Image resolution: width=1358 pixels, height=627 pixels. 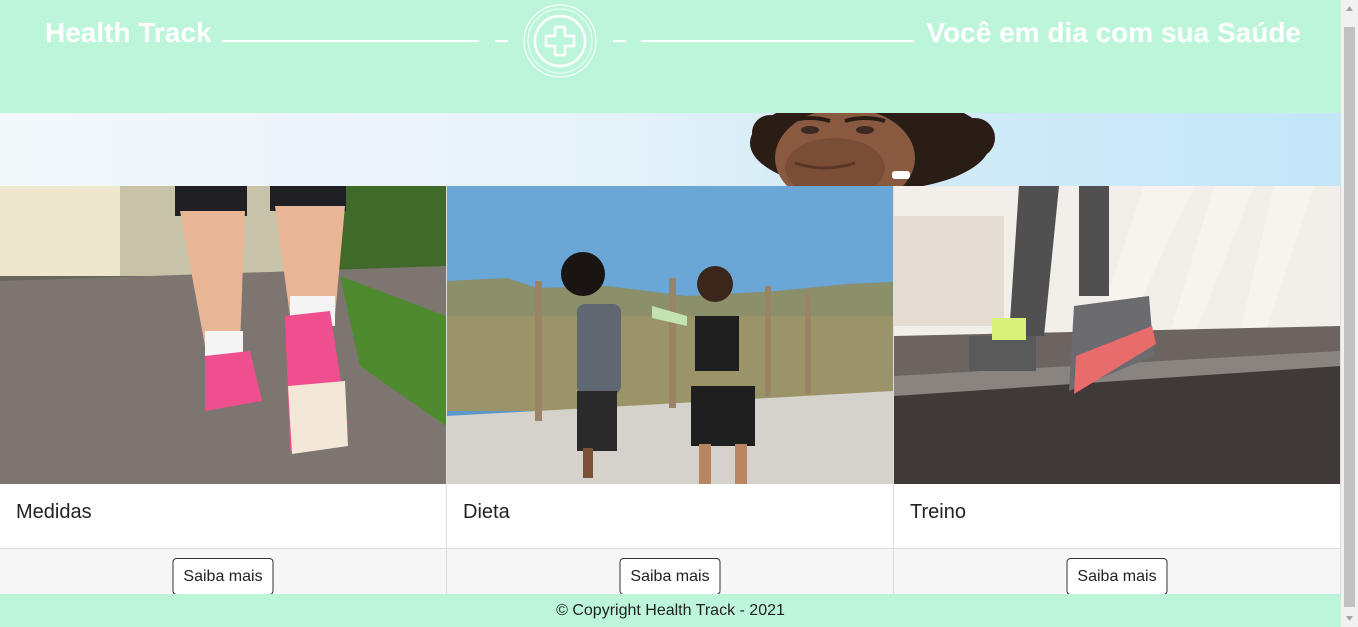 What do you see at coordinates (560, 41) in the screenshot?
I see `medical-cross-icon` at bounding box center [560, 41].